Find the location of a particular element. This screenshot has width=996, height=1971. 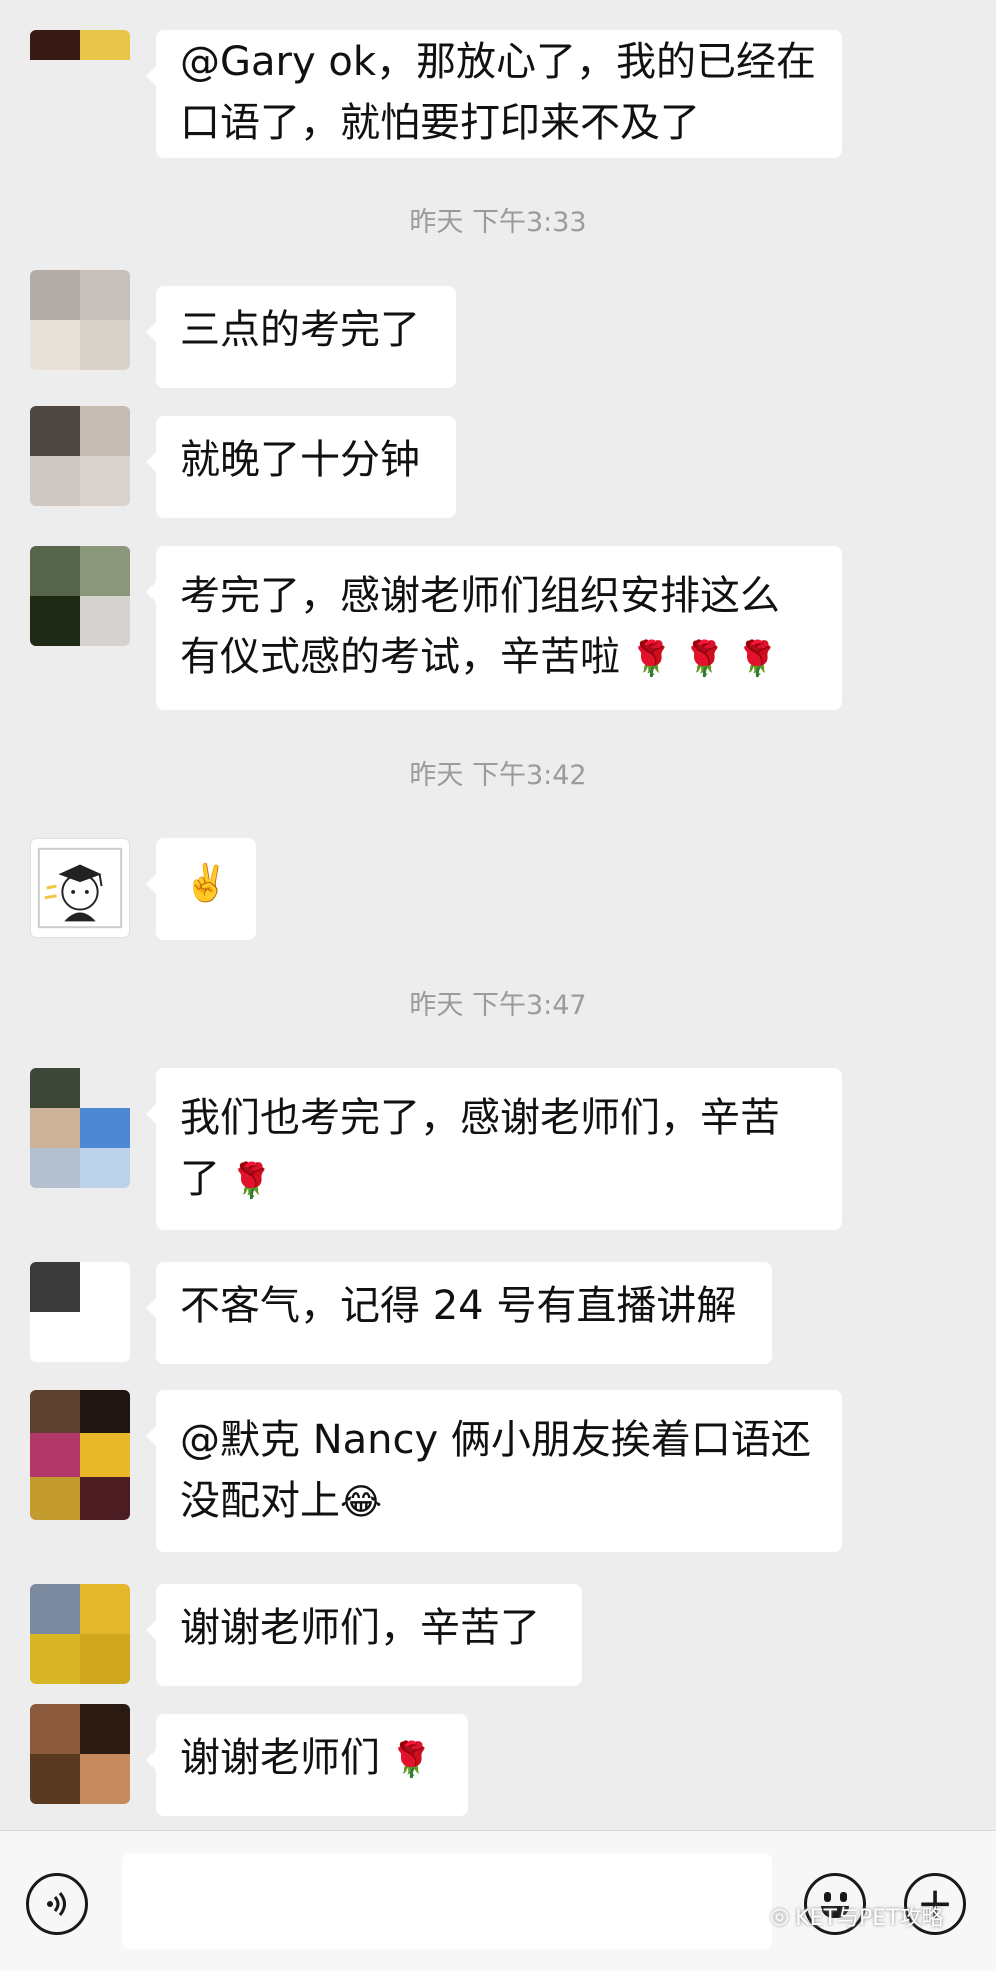

timestamp: 昨天 下午3:47 is located at coordinates (498, 1005).